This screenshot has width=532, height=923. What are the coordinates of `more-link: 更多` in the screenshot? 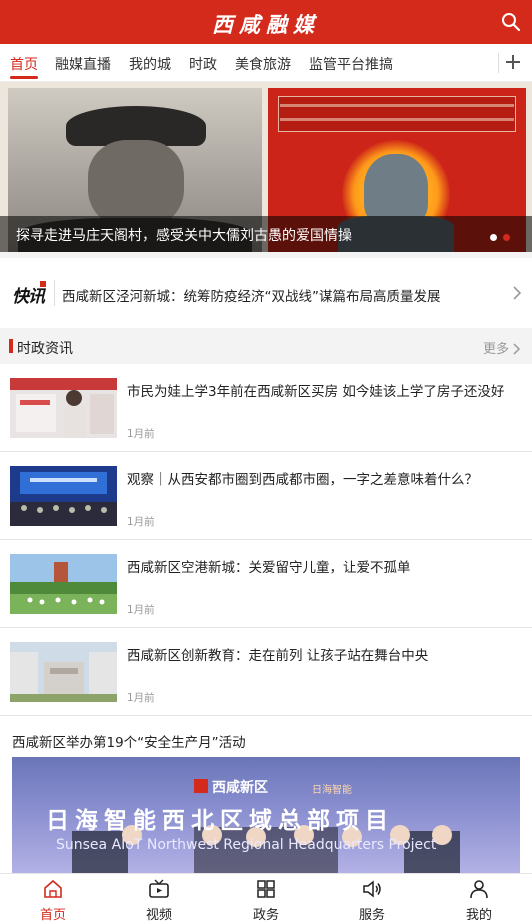 It's located at (496, 347).